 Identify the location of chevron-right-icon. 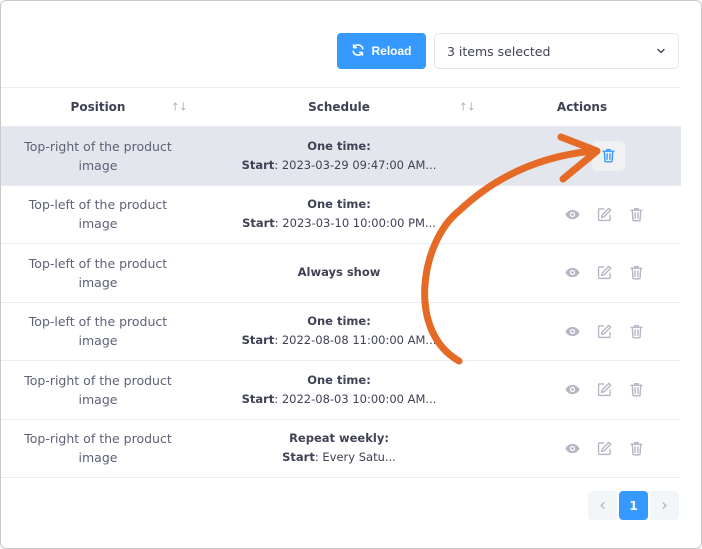
(664, 506).